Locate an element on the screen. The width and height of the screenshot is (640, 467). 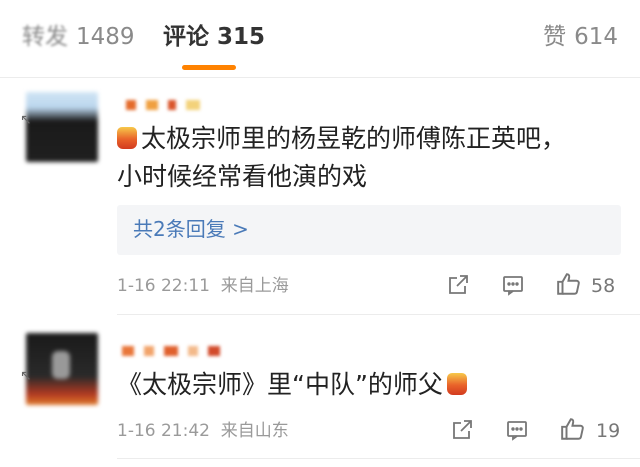
active-tab-indicator is located at coordinates (209, 67).